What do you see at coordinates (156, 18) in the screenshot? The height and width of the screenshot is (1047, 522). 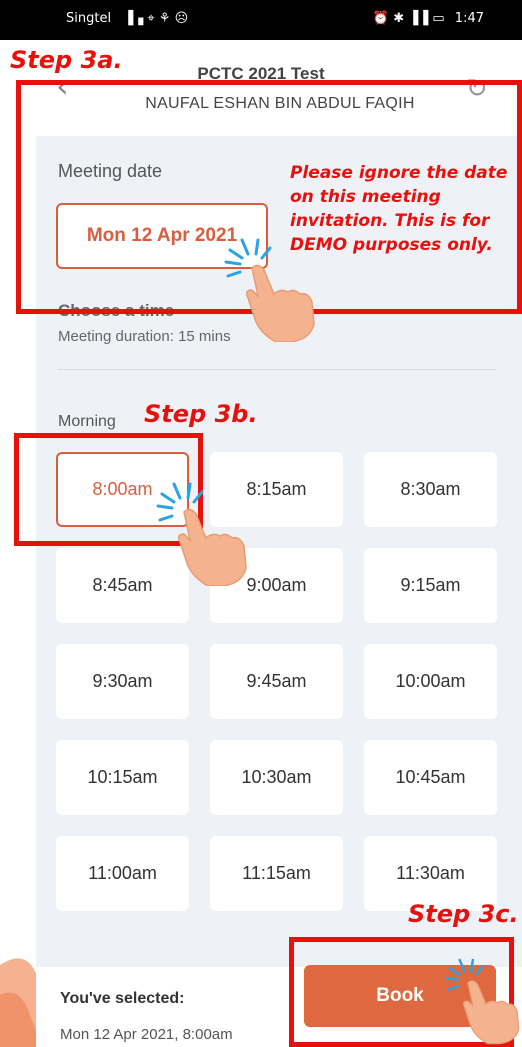 I see `status-indicators-icon: ▐▗ ⌖ ⚘ ☹` at bounding box center [156, 18].